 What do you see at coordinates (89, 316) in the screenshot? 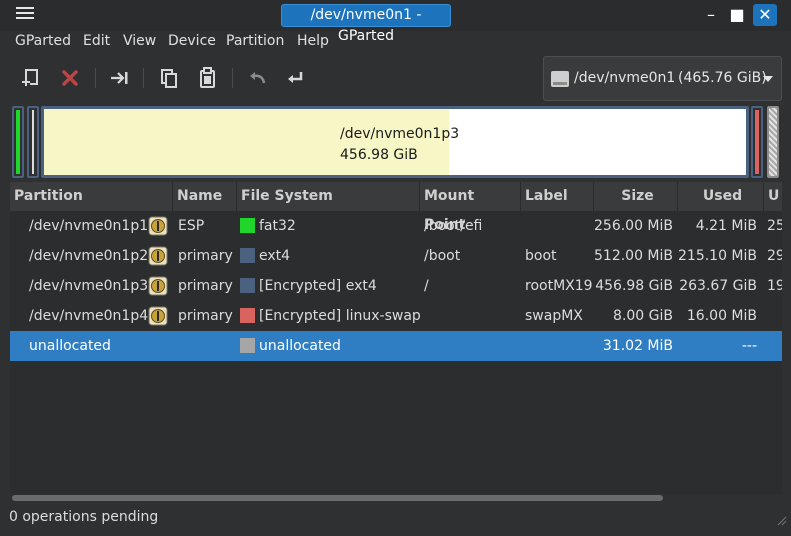
I see `cell-partition: /dev/nvme0n1p4` at bounding box center [89, 316].